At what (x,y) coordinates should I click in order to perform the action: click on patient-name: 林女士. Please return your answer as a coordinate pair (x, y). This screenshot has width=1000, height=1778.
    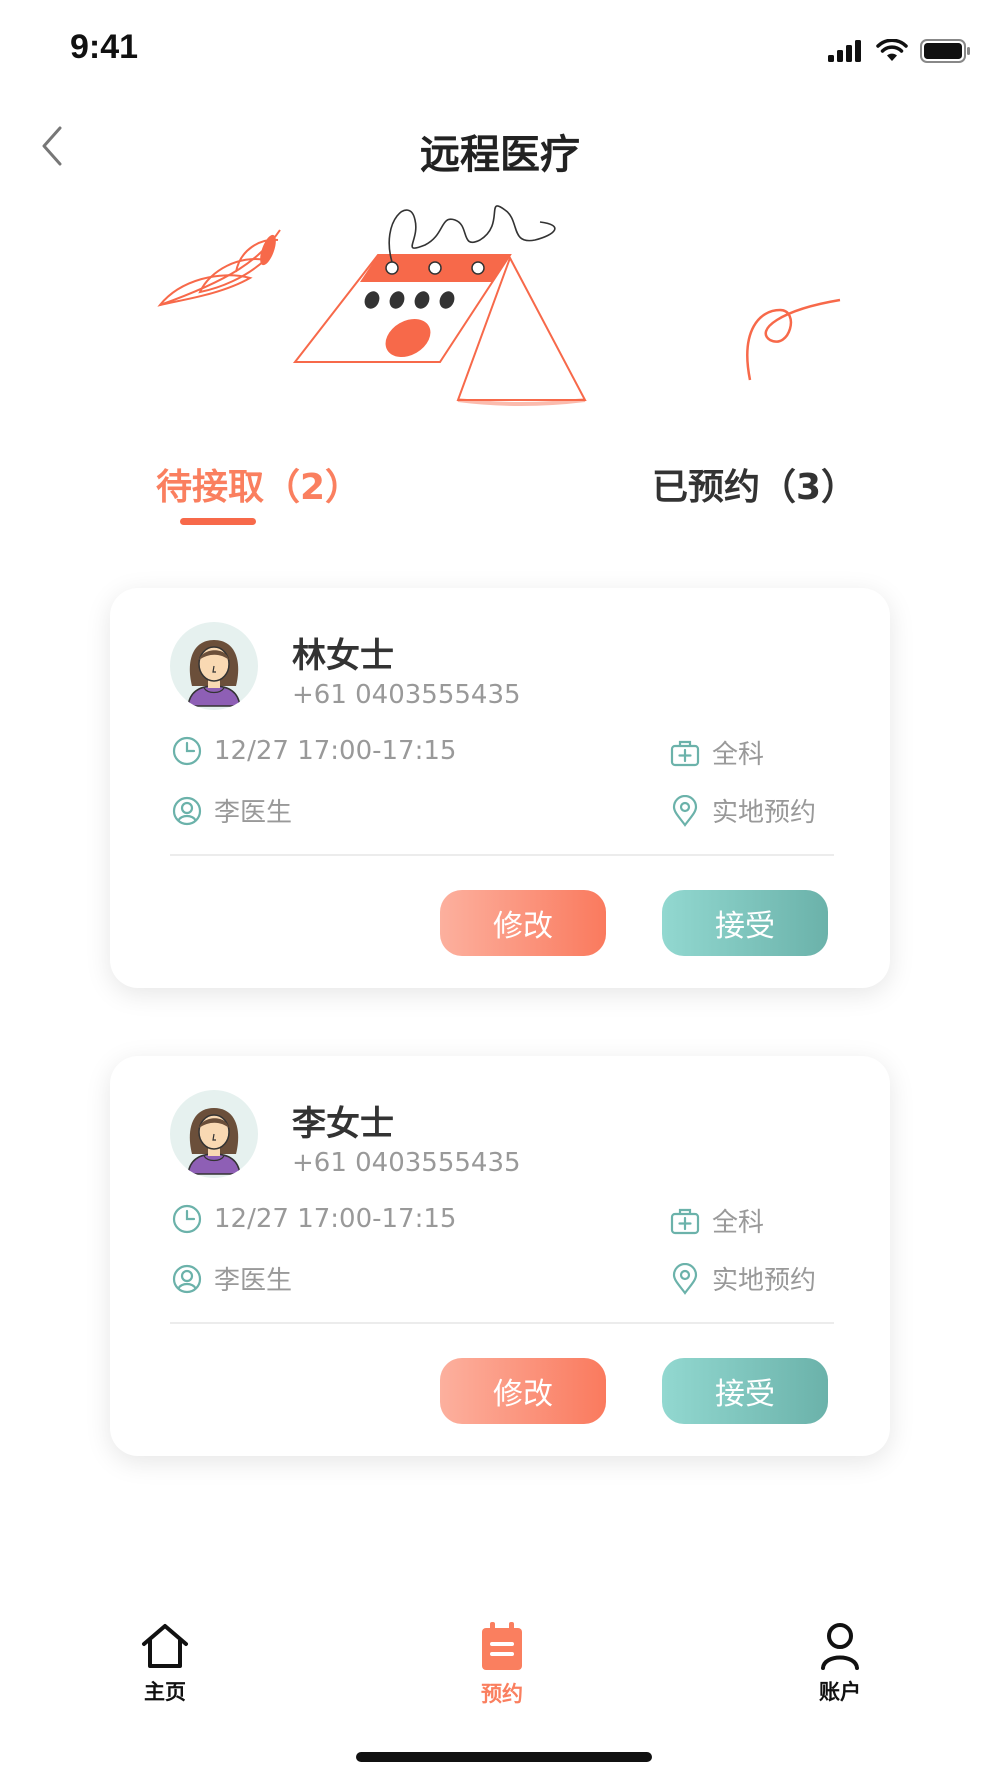
    Looking at the image, I should click on (343, 656).